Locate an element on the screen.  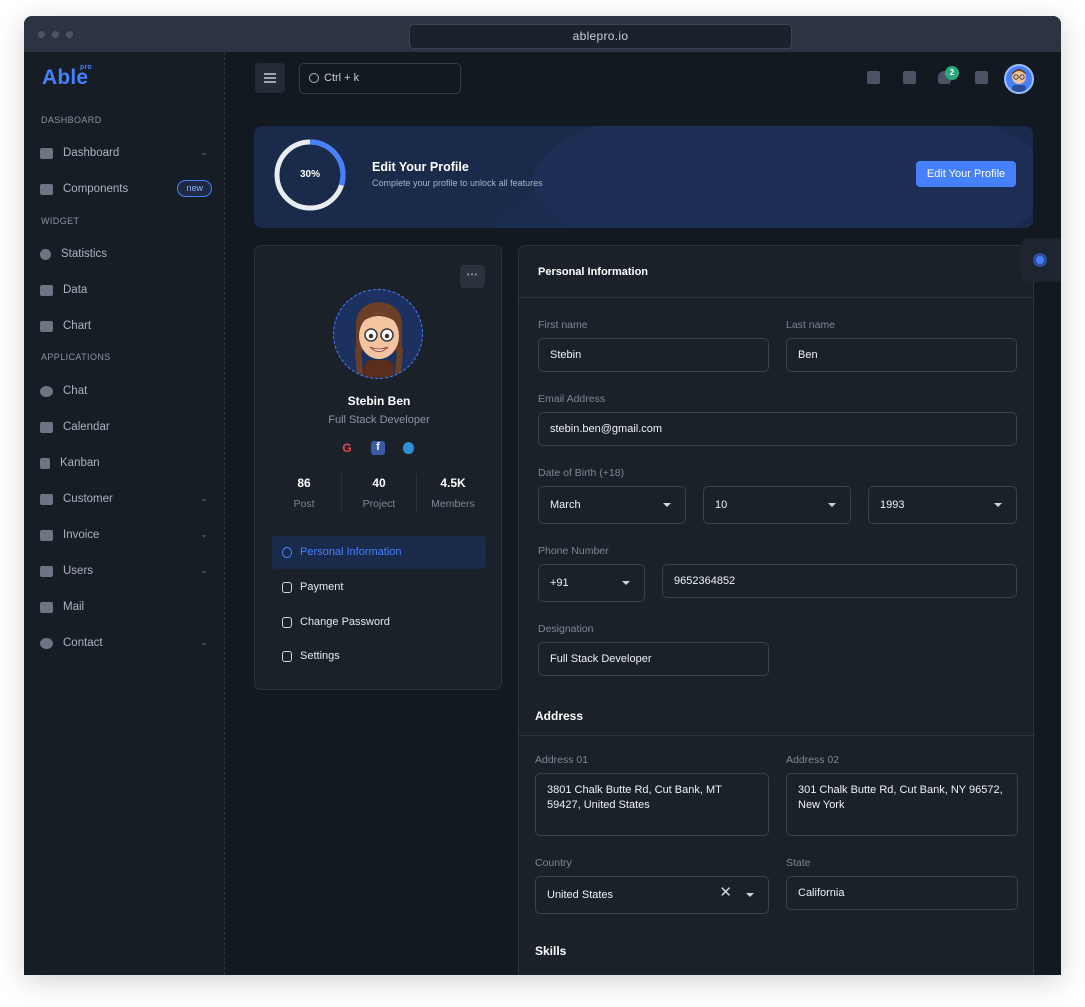
dob-label: Date of Birth (+18) is located at coordinates (581, 473).